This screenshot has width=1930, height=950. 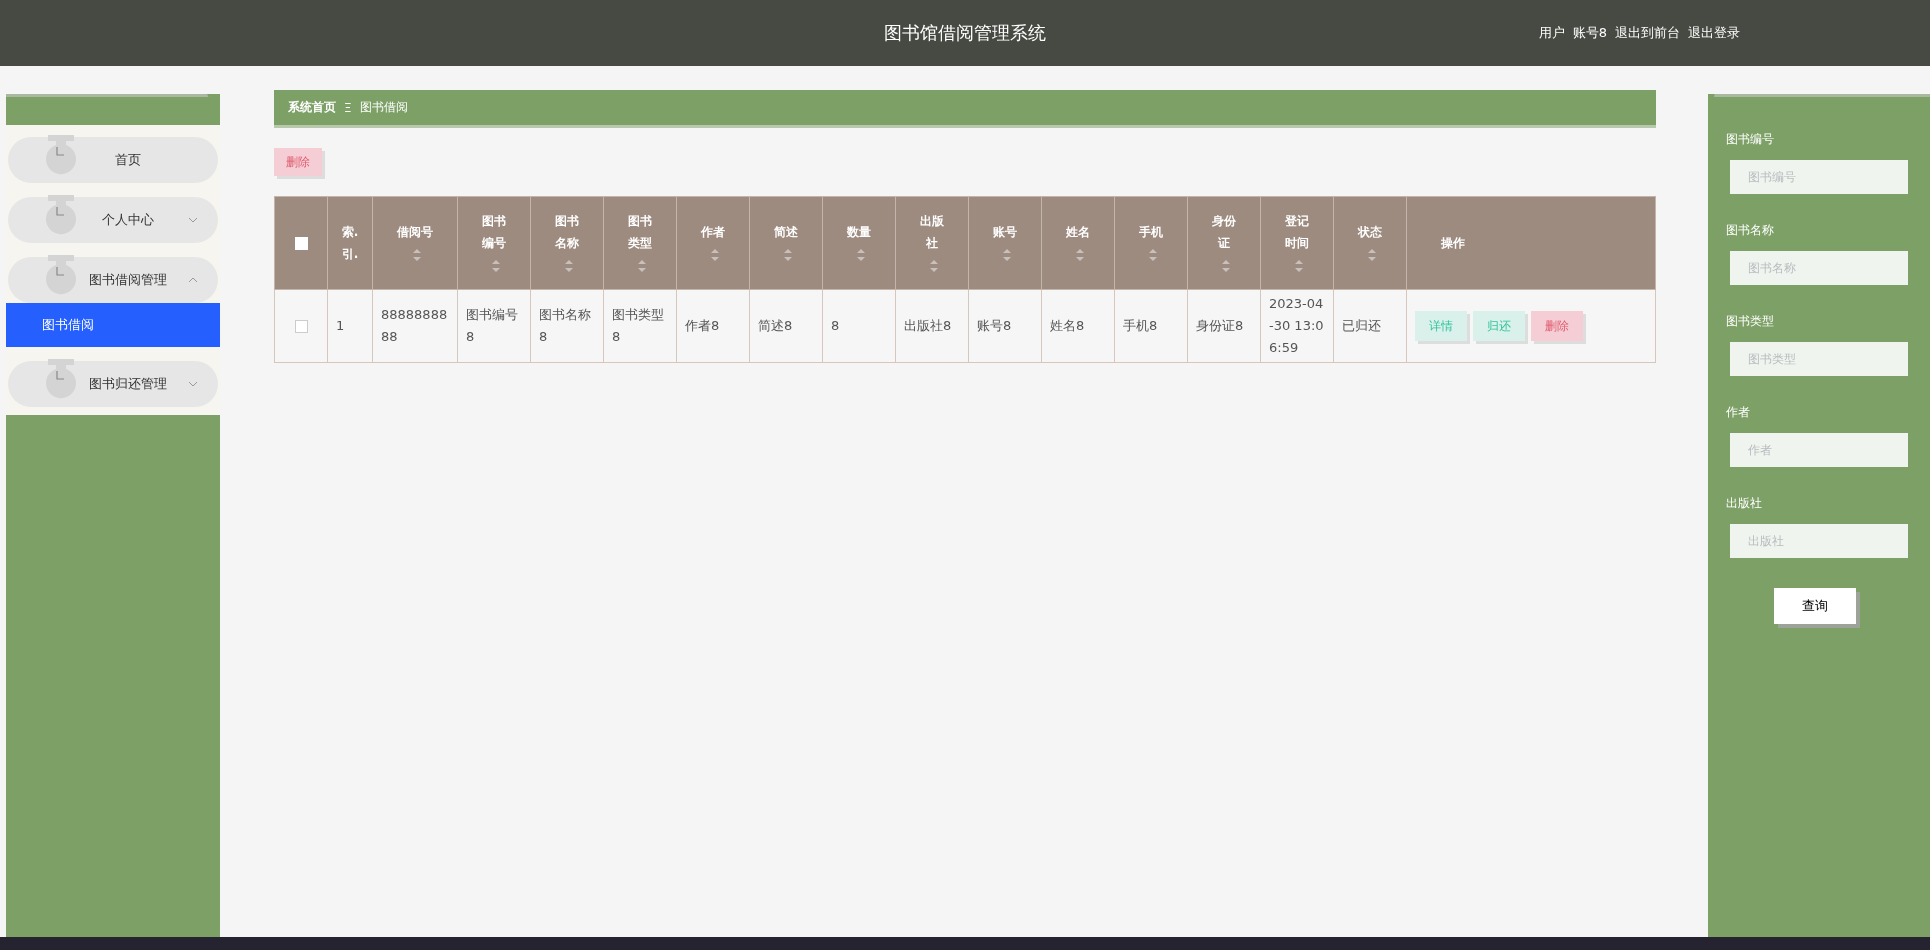 What do you see at coordinates (1297, 232) in the screenshot?
I see `column-header: 登记时间` at bounding box center [1297, 232].